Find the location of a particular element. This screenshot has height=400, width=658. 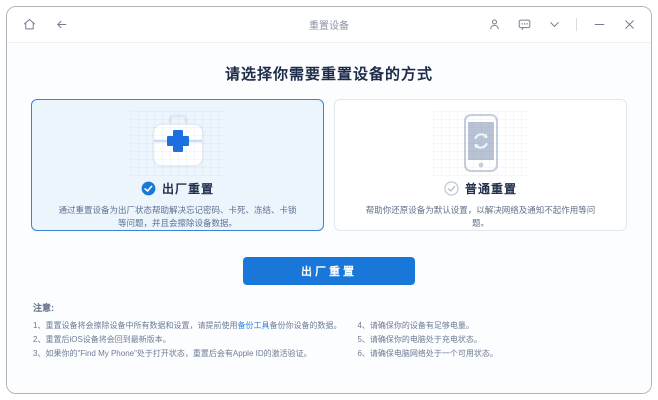

notes-label: 注意: is located at coordinates (43, 308).